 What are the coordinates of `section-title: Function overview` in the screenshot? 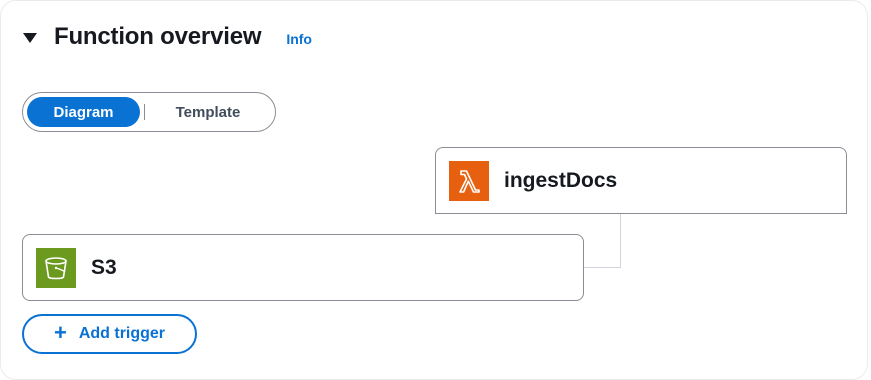 It's located at (158, 36).